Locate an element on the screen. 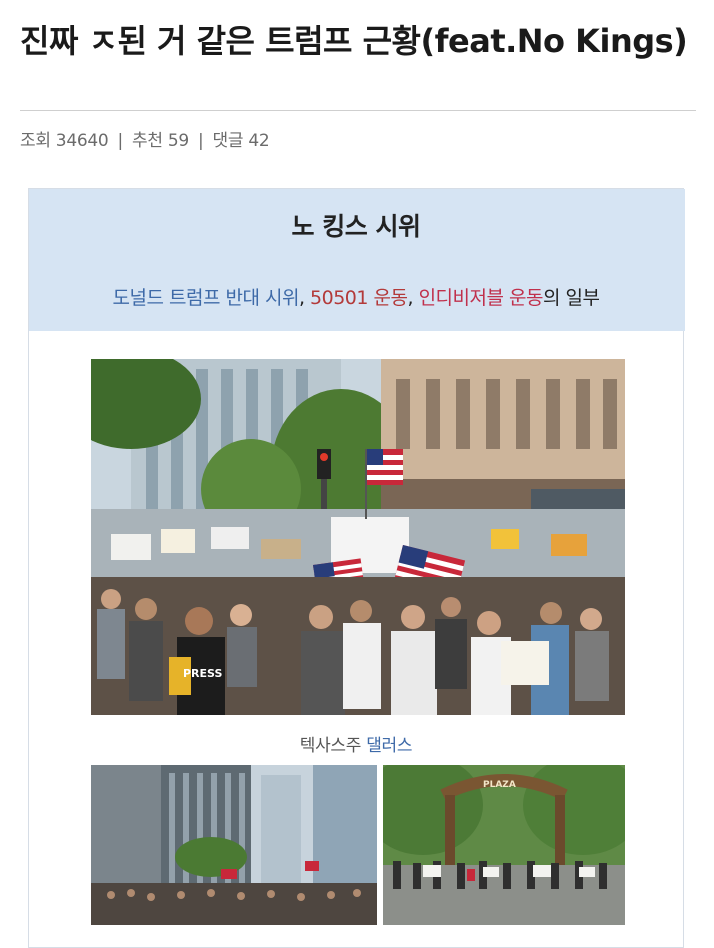 The width and height of the screenshot is (714, 948). gate-sign-text: PLAZA is located at coordinates (499, 785).